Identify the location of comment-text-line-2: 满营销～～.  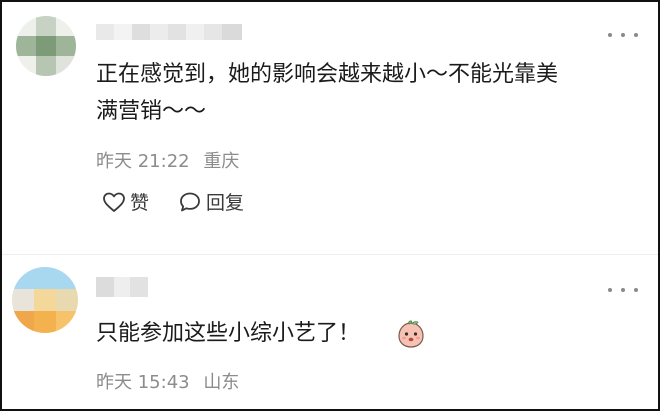
(151, 111).